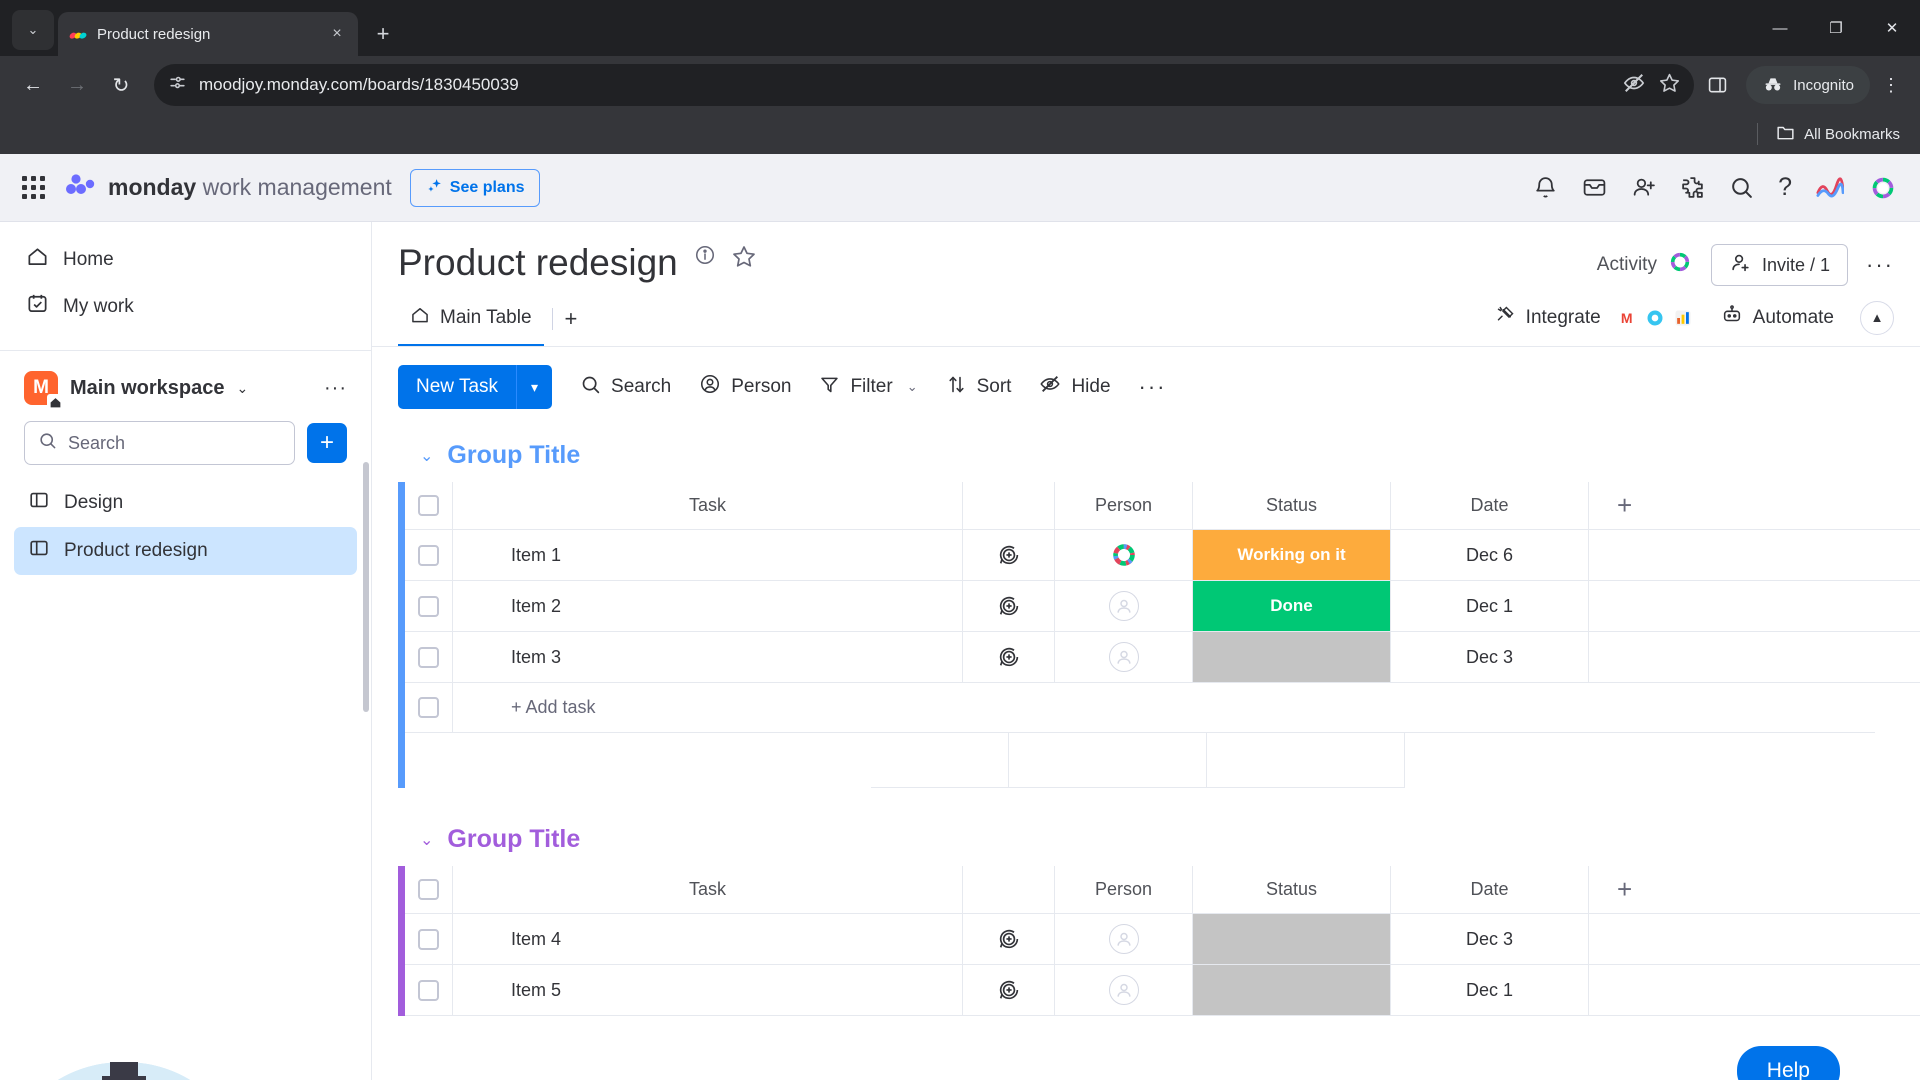 This screenshot has height=1080, width=1920. I want to click on inbox-icon, so click(1594, 187).